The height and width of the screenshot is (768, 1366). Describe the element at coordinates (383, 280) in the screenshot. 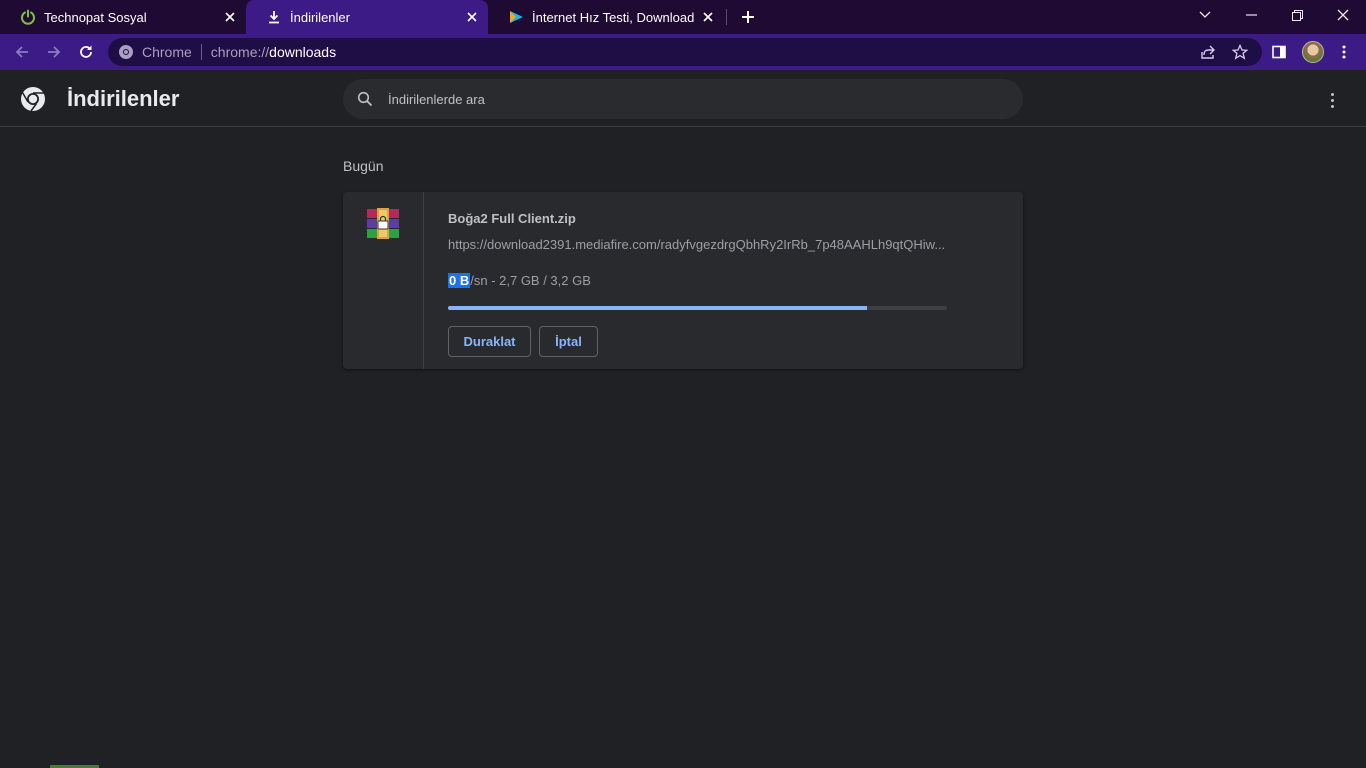

I see `file-icon-column` at that location.